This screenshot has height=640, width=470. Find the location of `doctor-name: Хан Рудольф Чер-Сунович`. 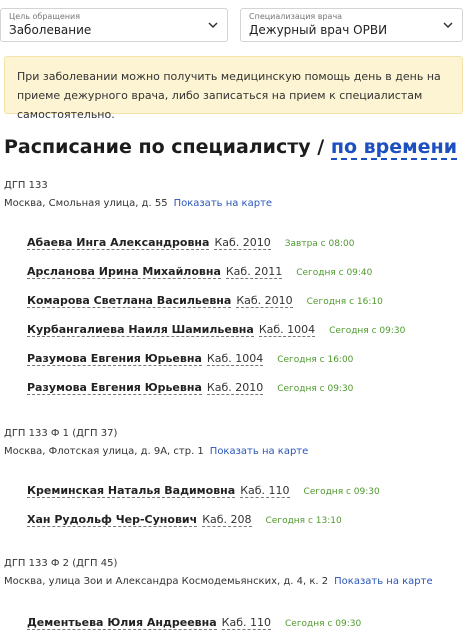

doctor-name: Хан Рудольф Чер-Сунович is located at coordinates (112, 520).